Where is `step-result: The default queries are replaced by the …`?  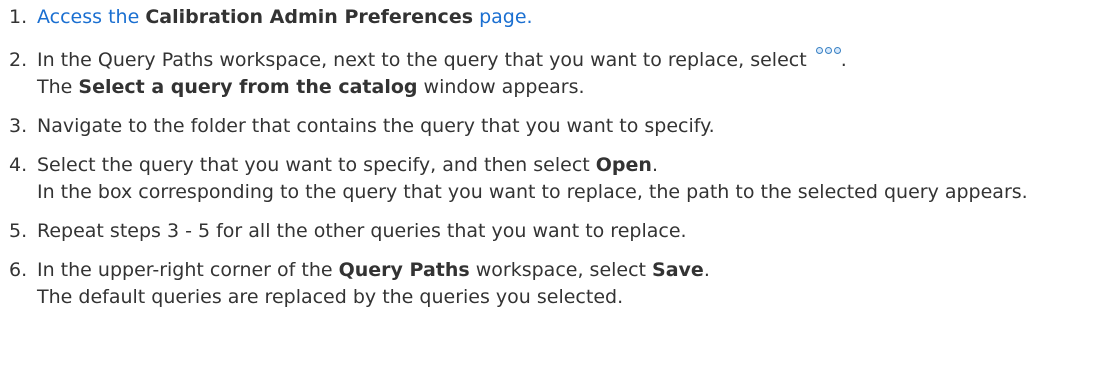
step-result: The default queries are replaced by the … is located at coordinates (330, 297).